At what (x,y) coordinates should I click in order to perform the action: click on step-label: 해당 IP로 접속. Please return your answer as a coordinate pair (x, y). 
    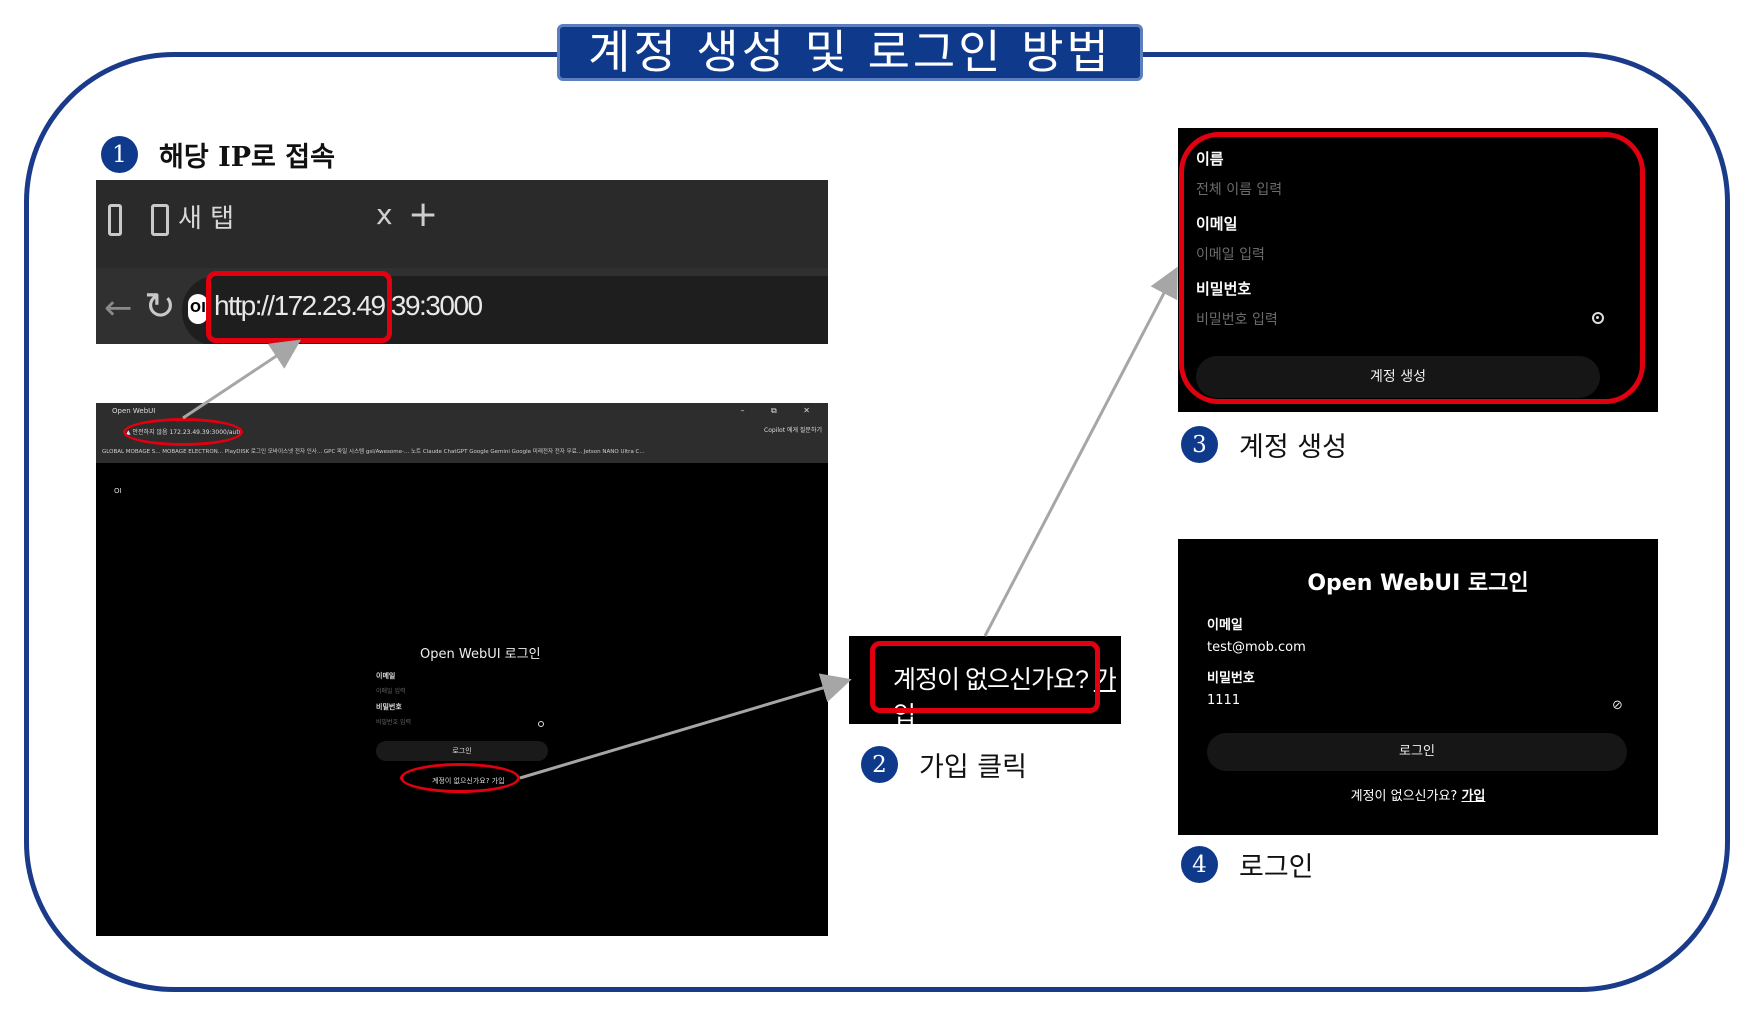
    Looking at the image, I should click on (247, 157).